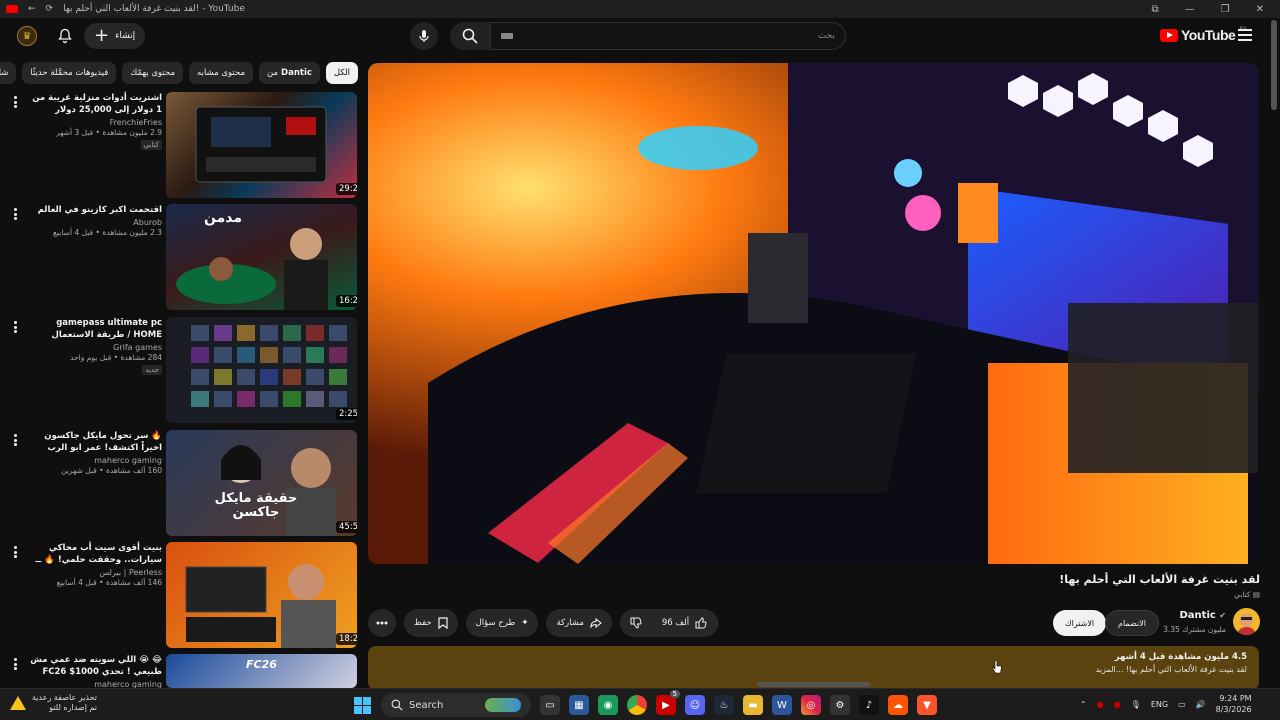 The width and height of the screenshot is (1280, 720). What do you see at coordinates (8, 73) in the screenshot?
I see `chip-watched: شاهدتها` at bounding box center [8, 73].